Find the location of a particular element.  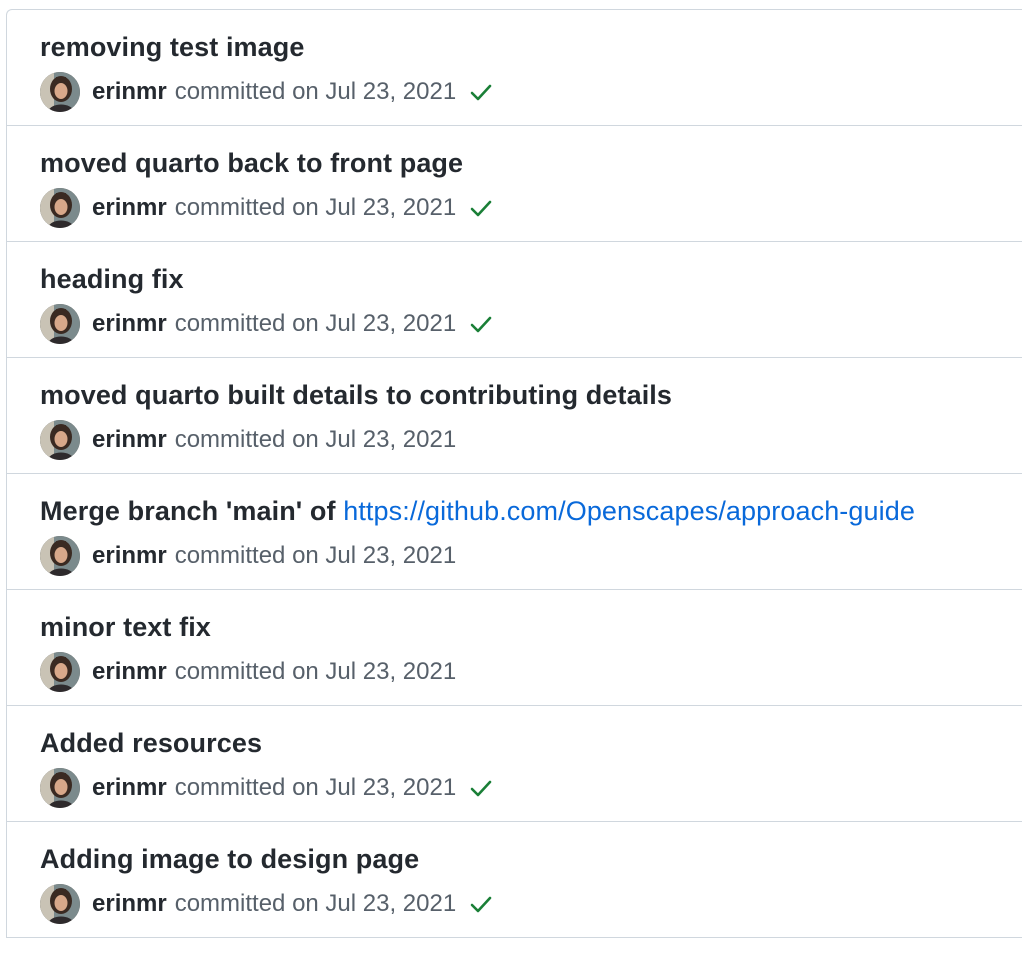

commit-title: heading fix is located at coordinates (112, 279).